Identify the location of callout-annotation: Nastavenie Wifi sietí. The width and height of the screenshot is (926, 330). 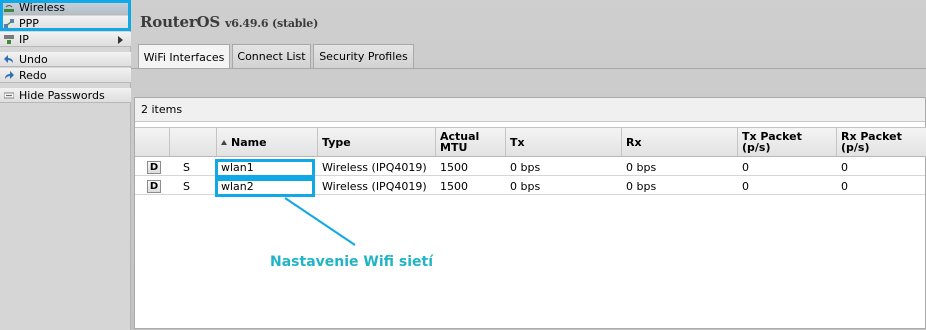
(352, 262).